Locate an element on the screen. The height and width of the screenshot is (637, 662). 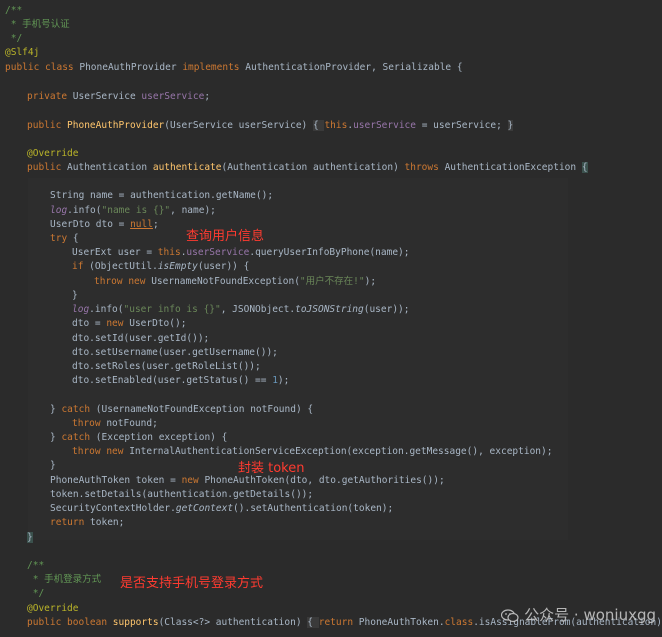
code-line-17: } is located at coordinates (75, 295).